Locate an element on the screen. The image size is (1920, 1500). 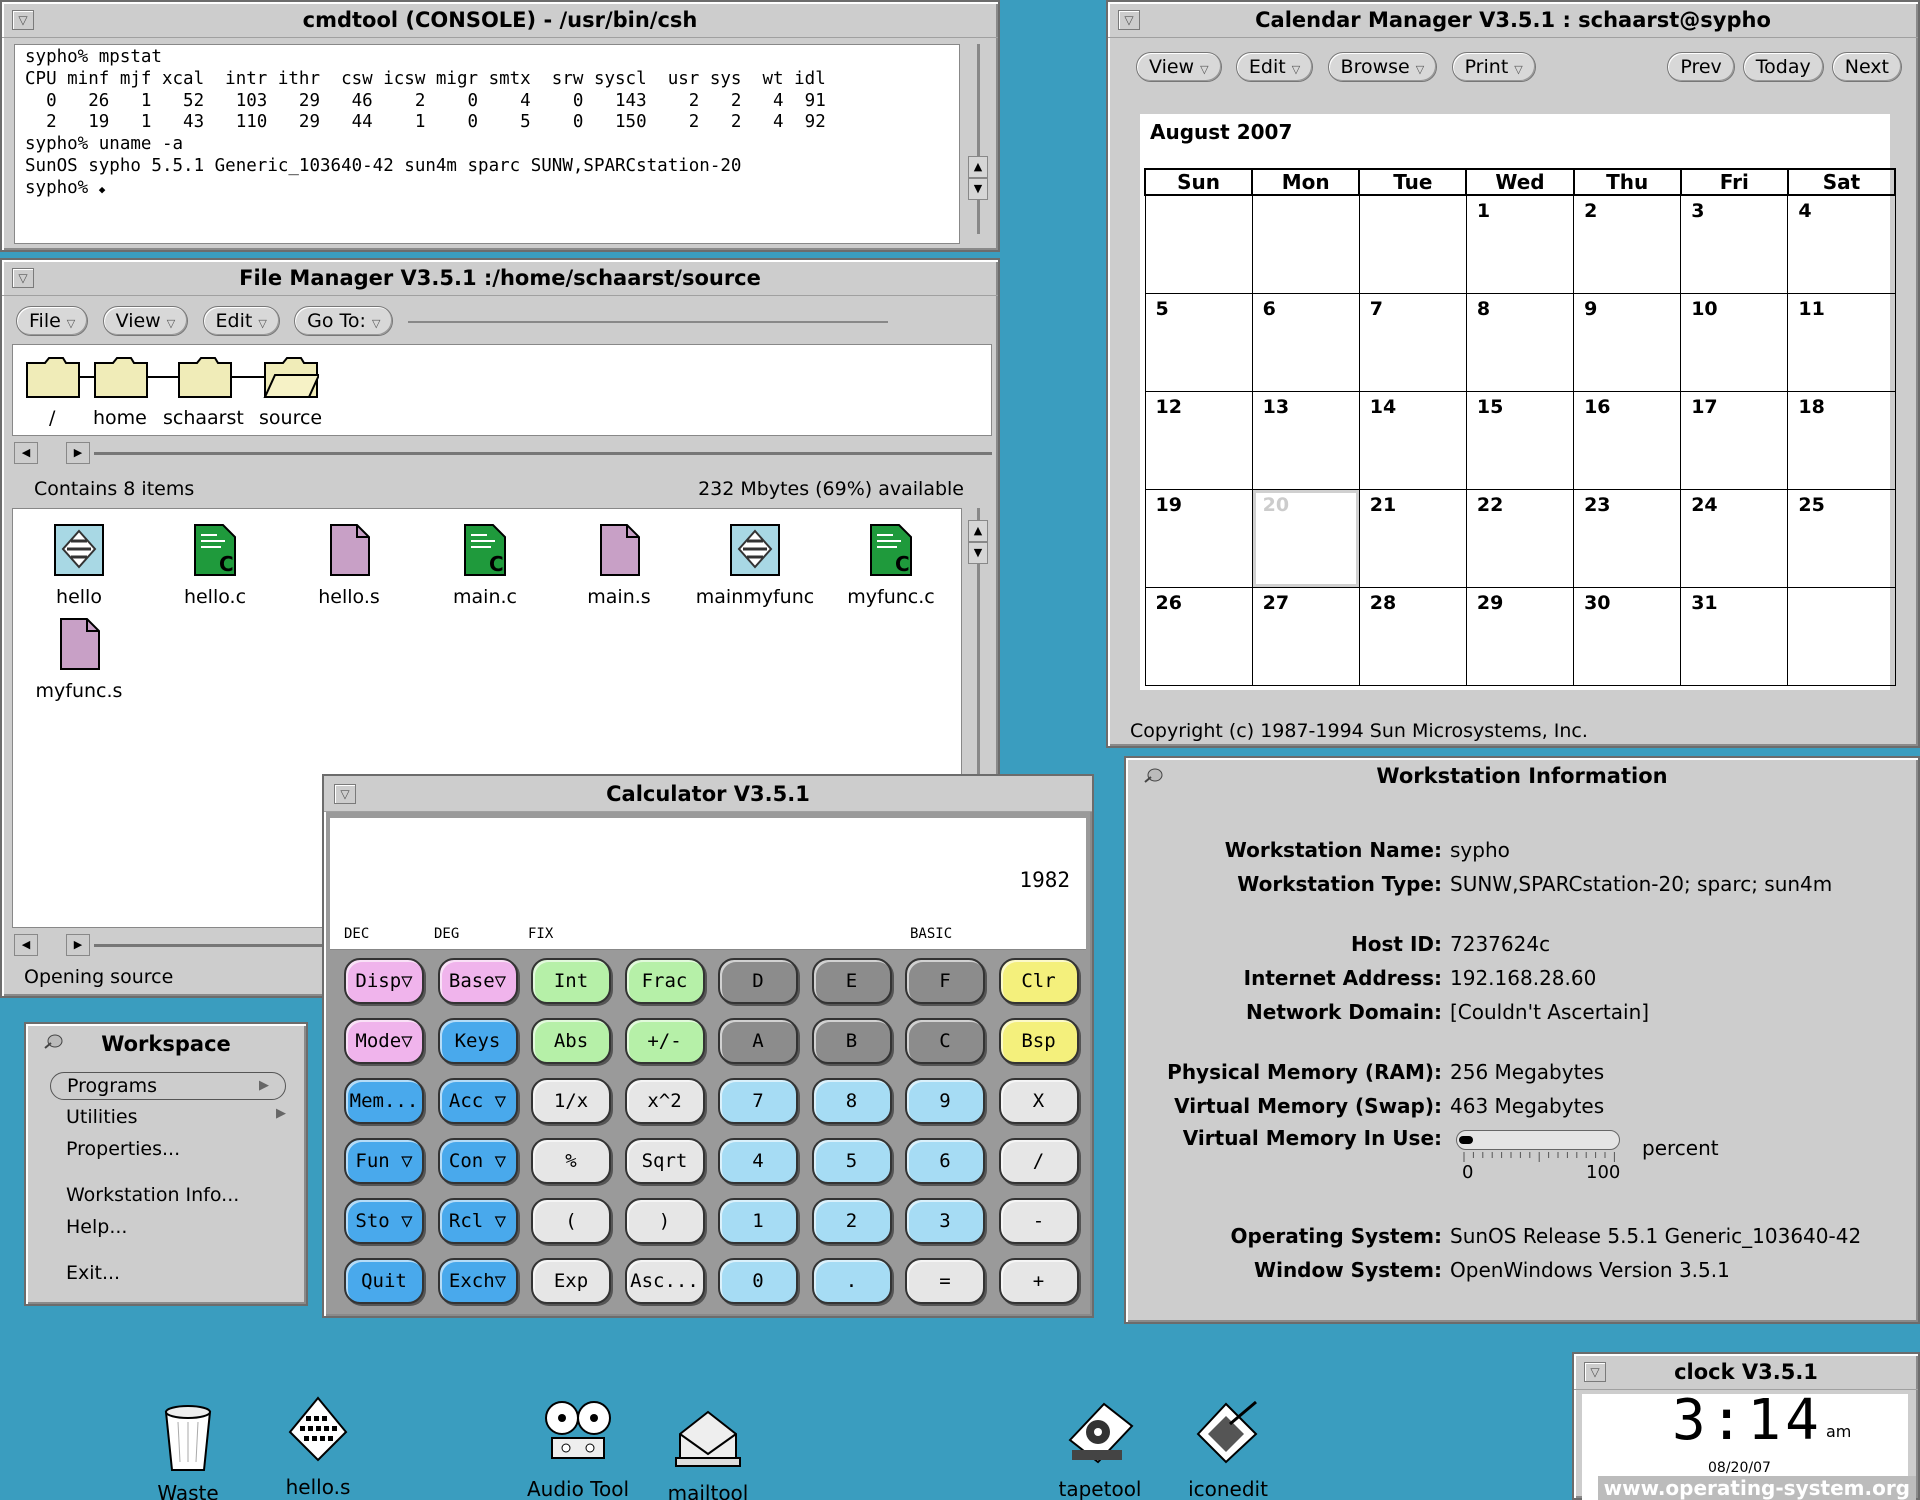
file-item: Cmyfunc.c is located at coordinates (891, 565).